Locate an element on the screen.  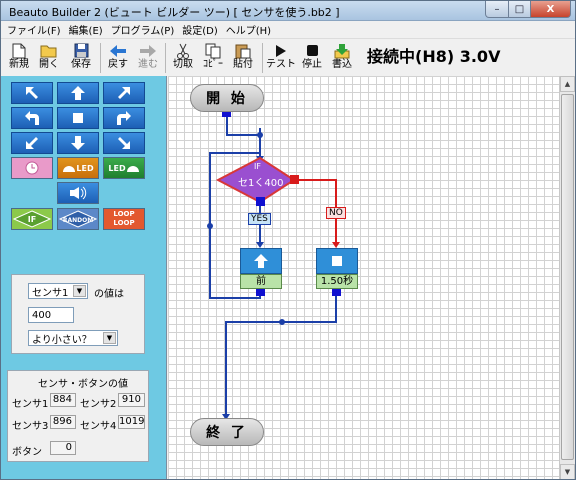
stop-block is located at coordinates (337, 261).